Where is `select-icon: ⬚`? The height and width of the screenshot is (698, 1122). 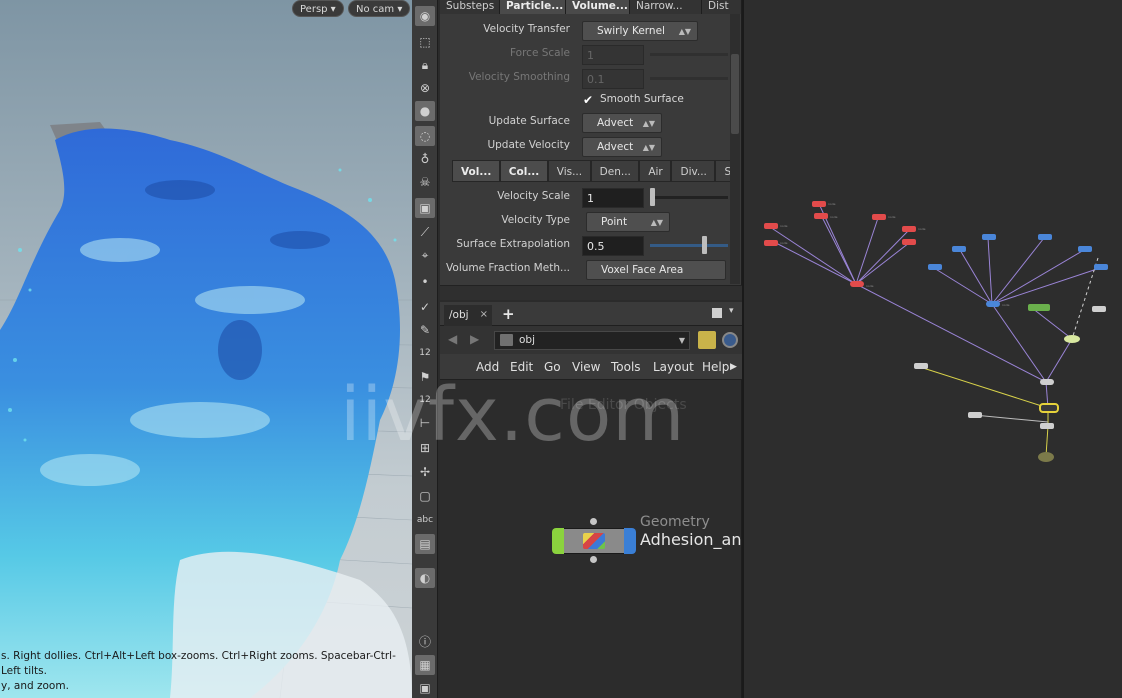
select-icon: ⬚ is located at coordinates (425, 42).